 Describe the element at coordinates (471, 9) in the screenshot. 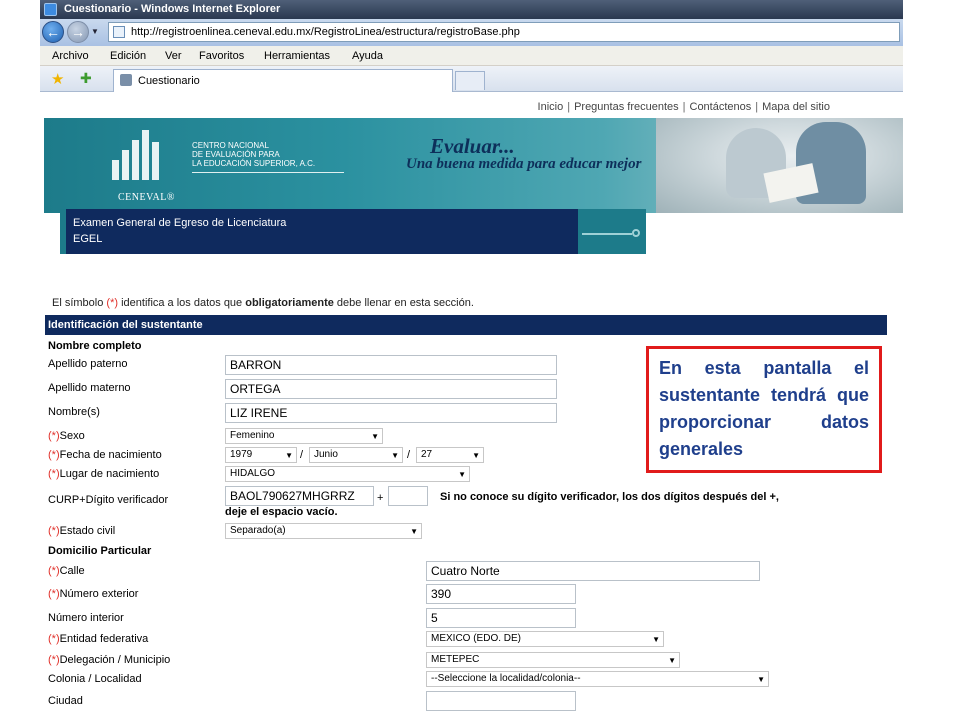

I see `window-title-bar: Cuestionario - Windows Internet Explorer` at that location.